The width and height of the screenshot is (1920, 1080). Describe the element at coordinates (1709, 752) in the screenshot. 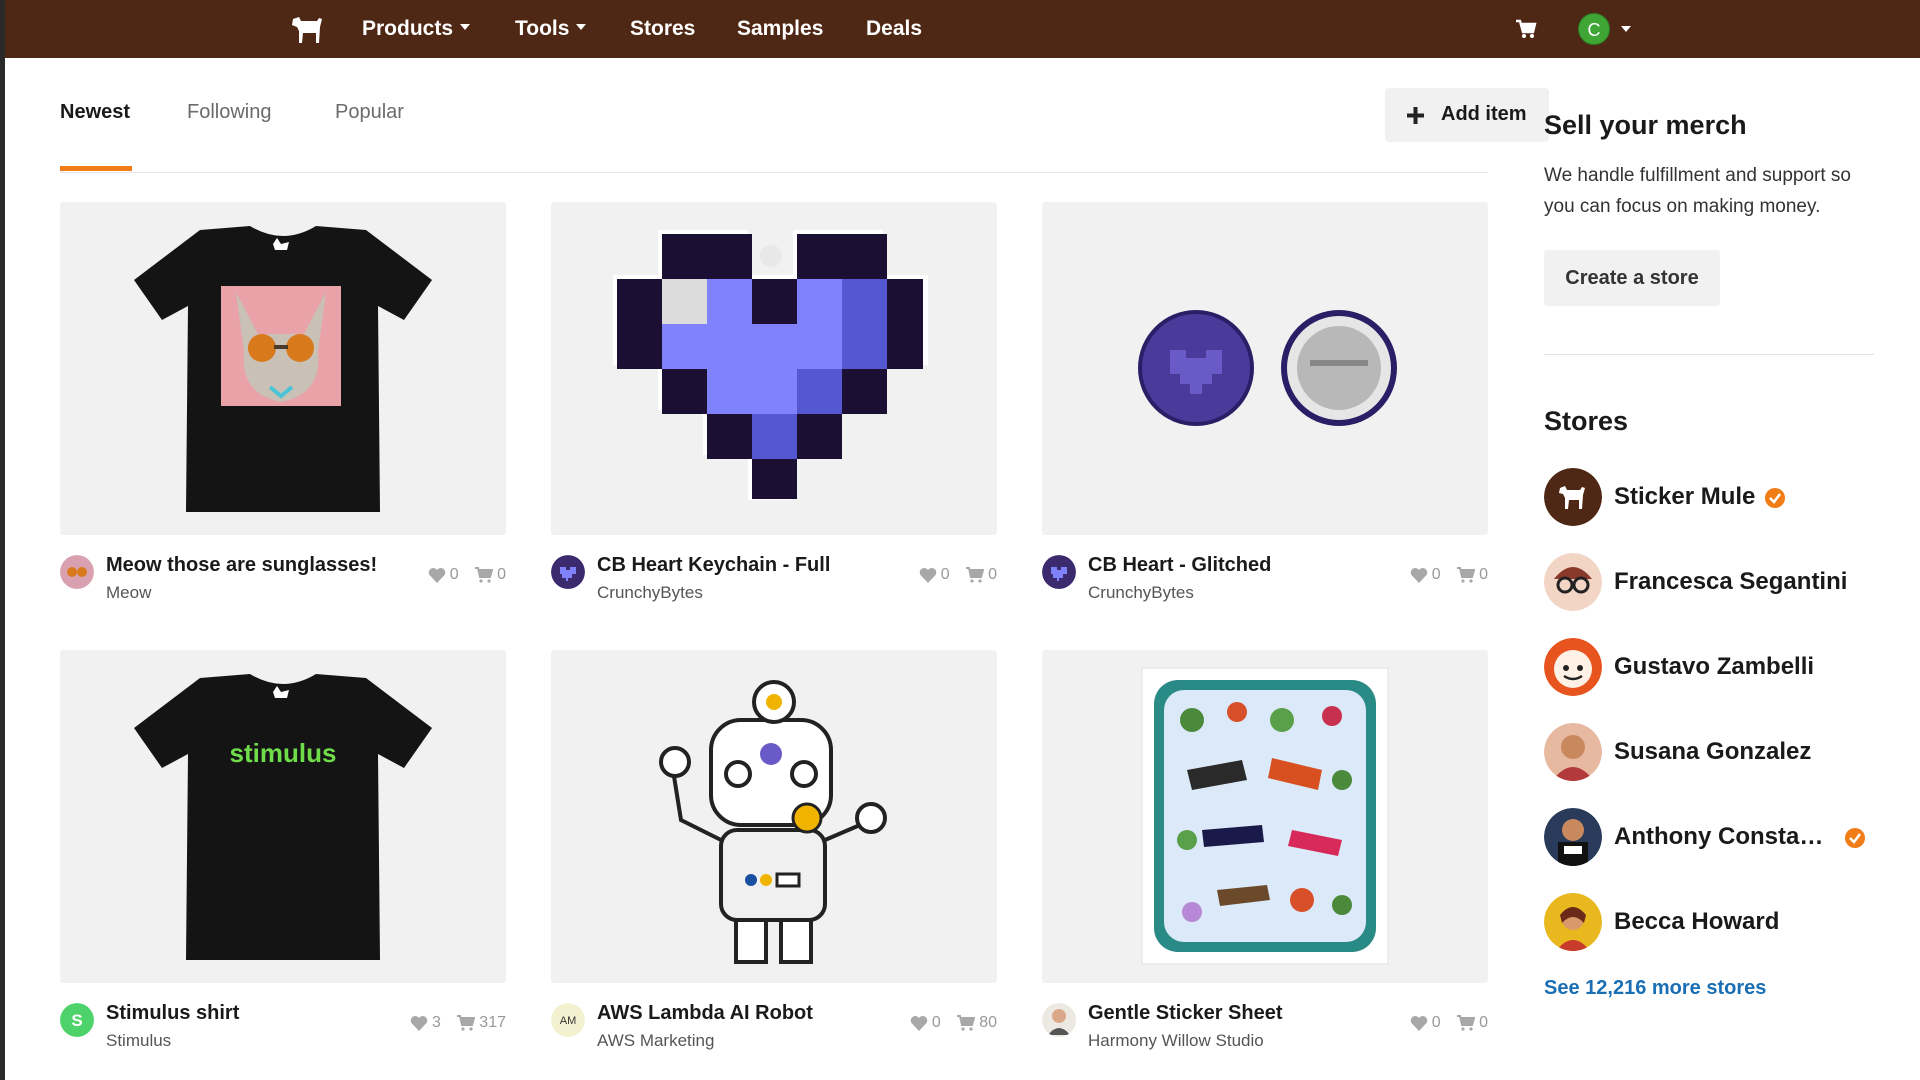

I see `store-item-susana-gonzalez: Susana Gonzalez` at that location.